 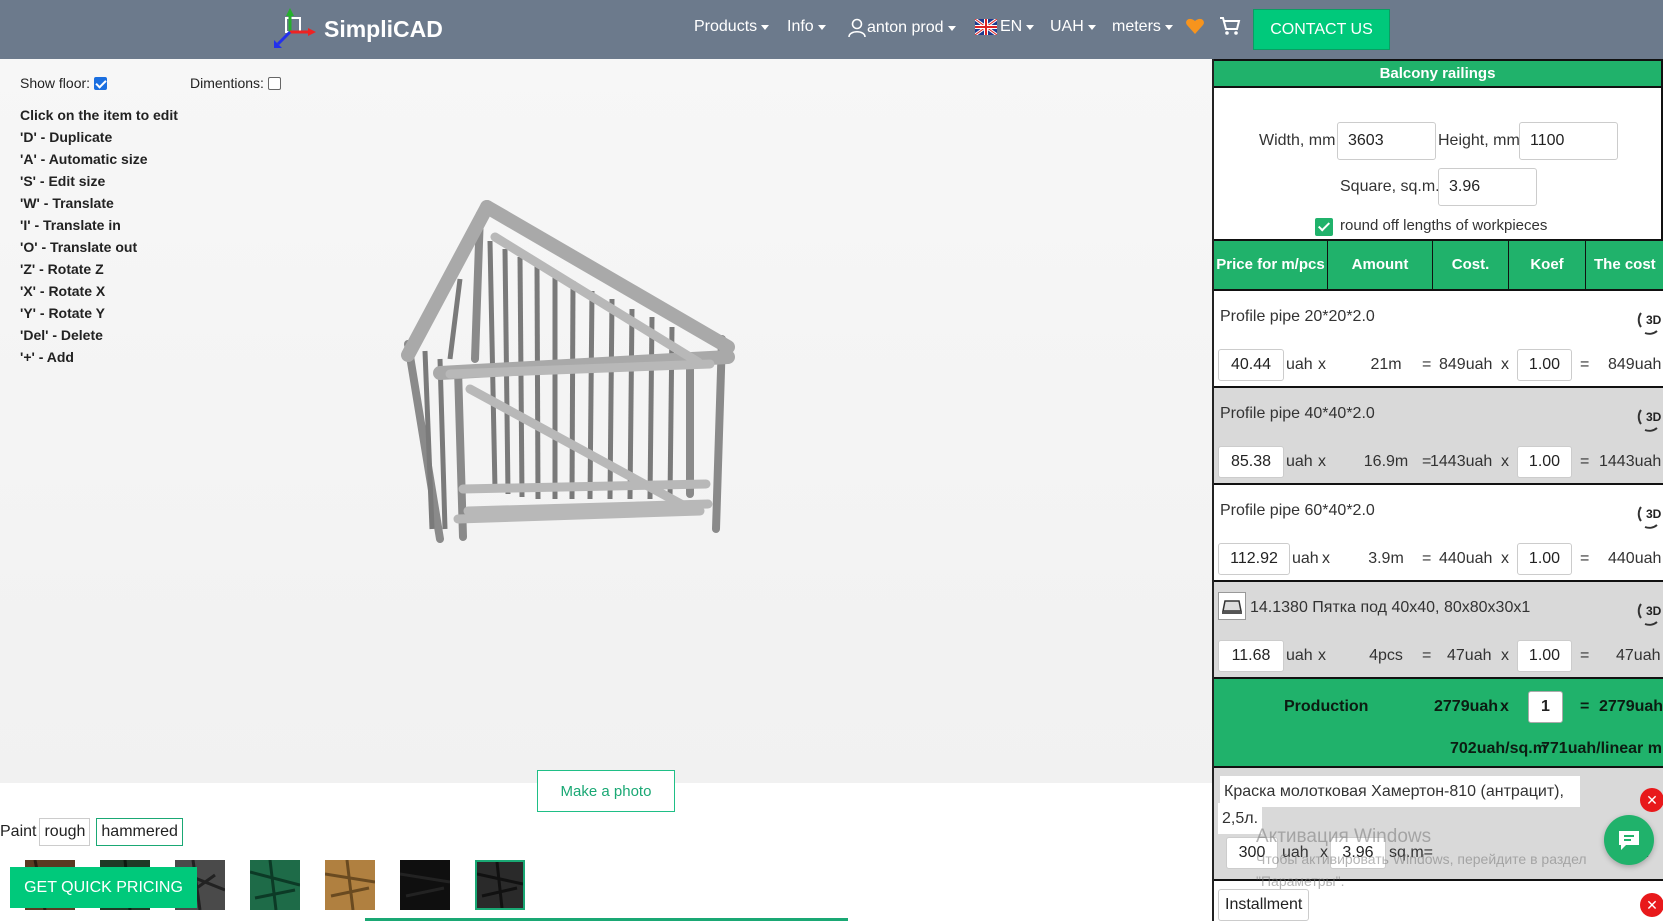 What do you see at coordinates (70, 225) in the screenshot?
I see `shortcut-item: 'I' - Translate in` at bounding box center [70, 225].